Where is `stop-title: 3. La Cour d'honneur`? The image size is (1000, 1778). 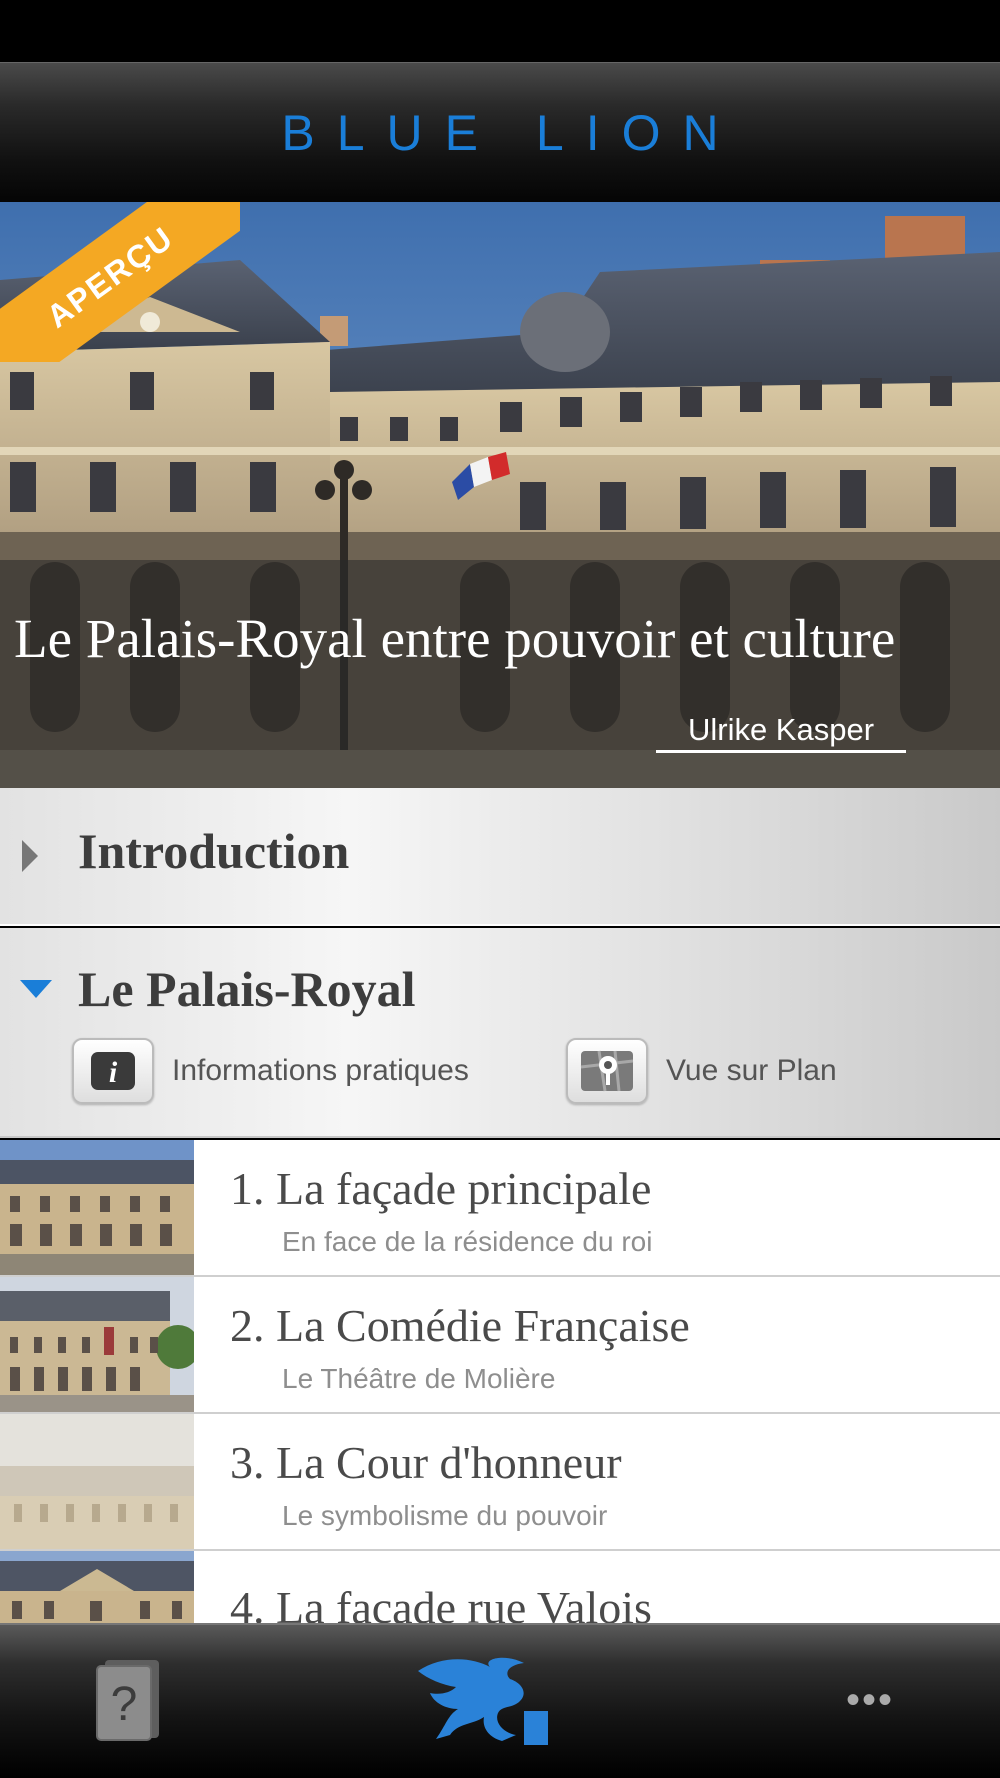
stop-title: 3. La Cour d'honneur is located at coordinates (426, 1462).